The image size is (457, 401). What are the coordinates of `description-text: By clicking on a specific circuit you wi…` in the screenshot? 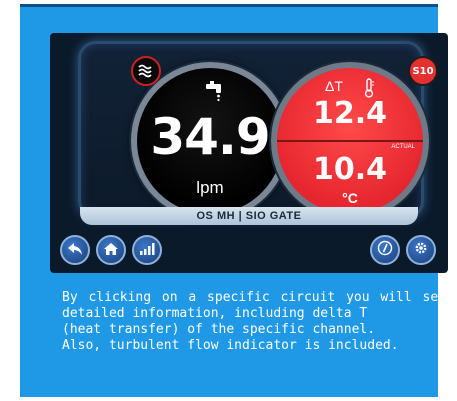 It's located at (254, 322).